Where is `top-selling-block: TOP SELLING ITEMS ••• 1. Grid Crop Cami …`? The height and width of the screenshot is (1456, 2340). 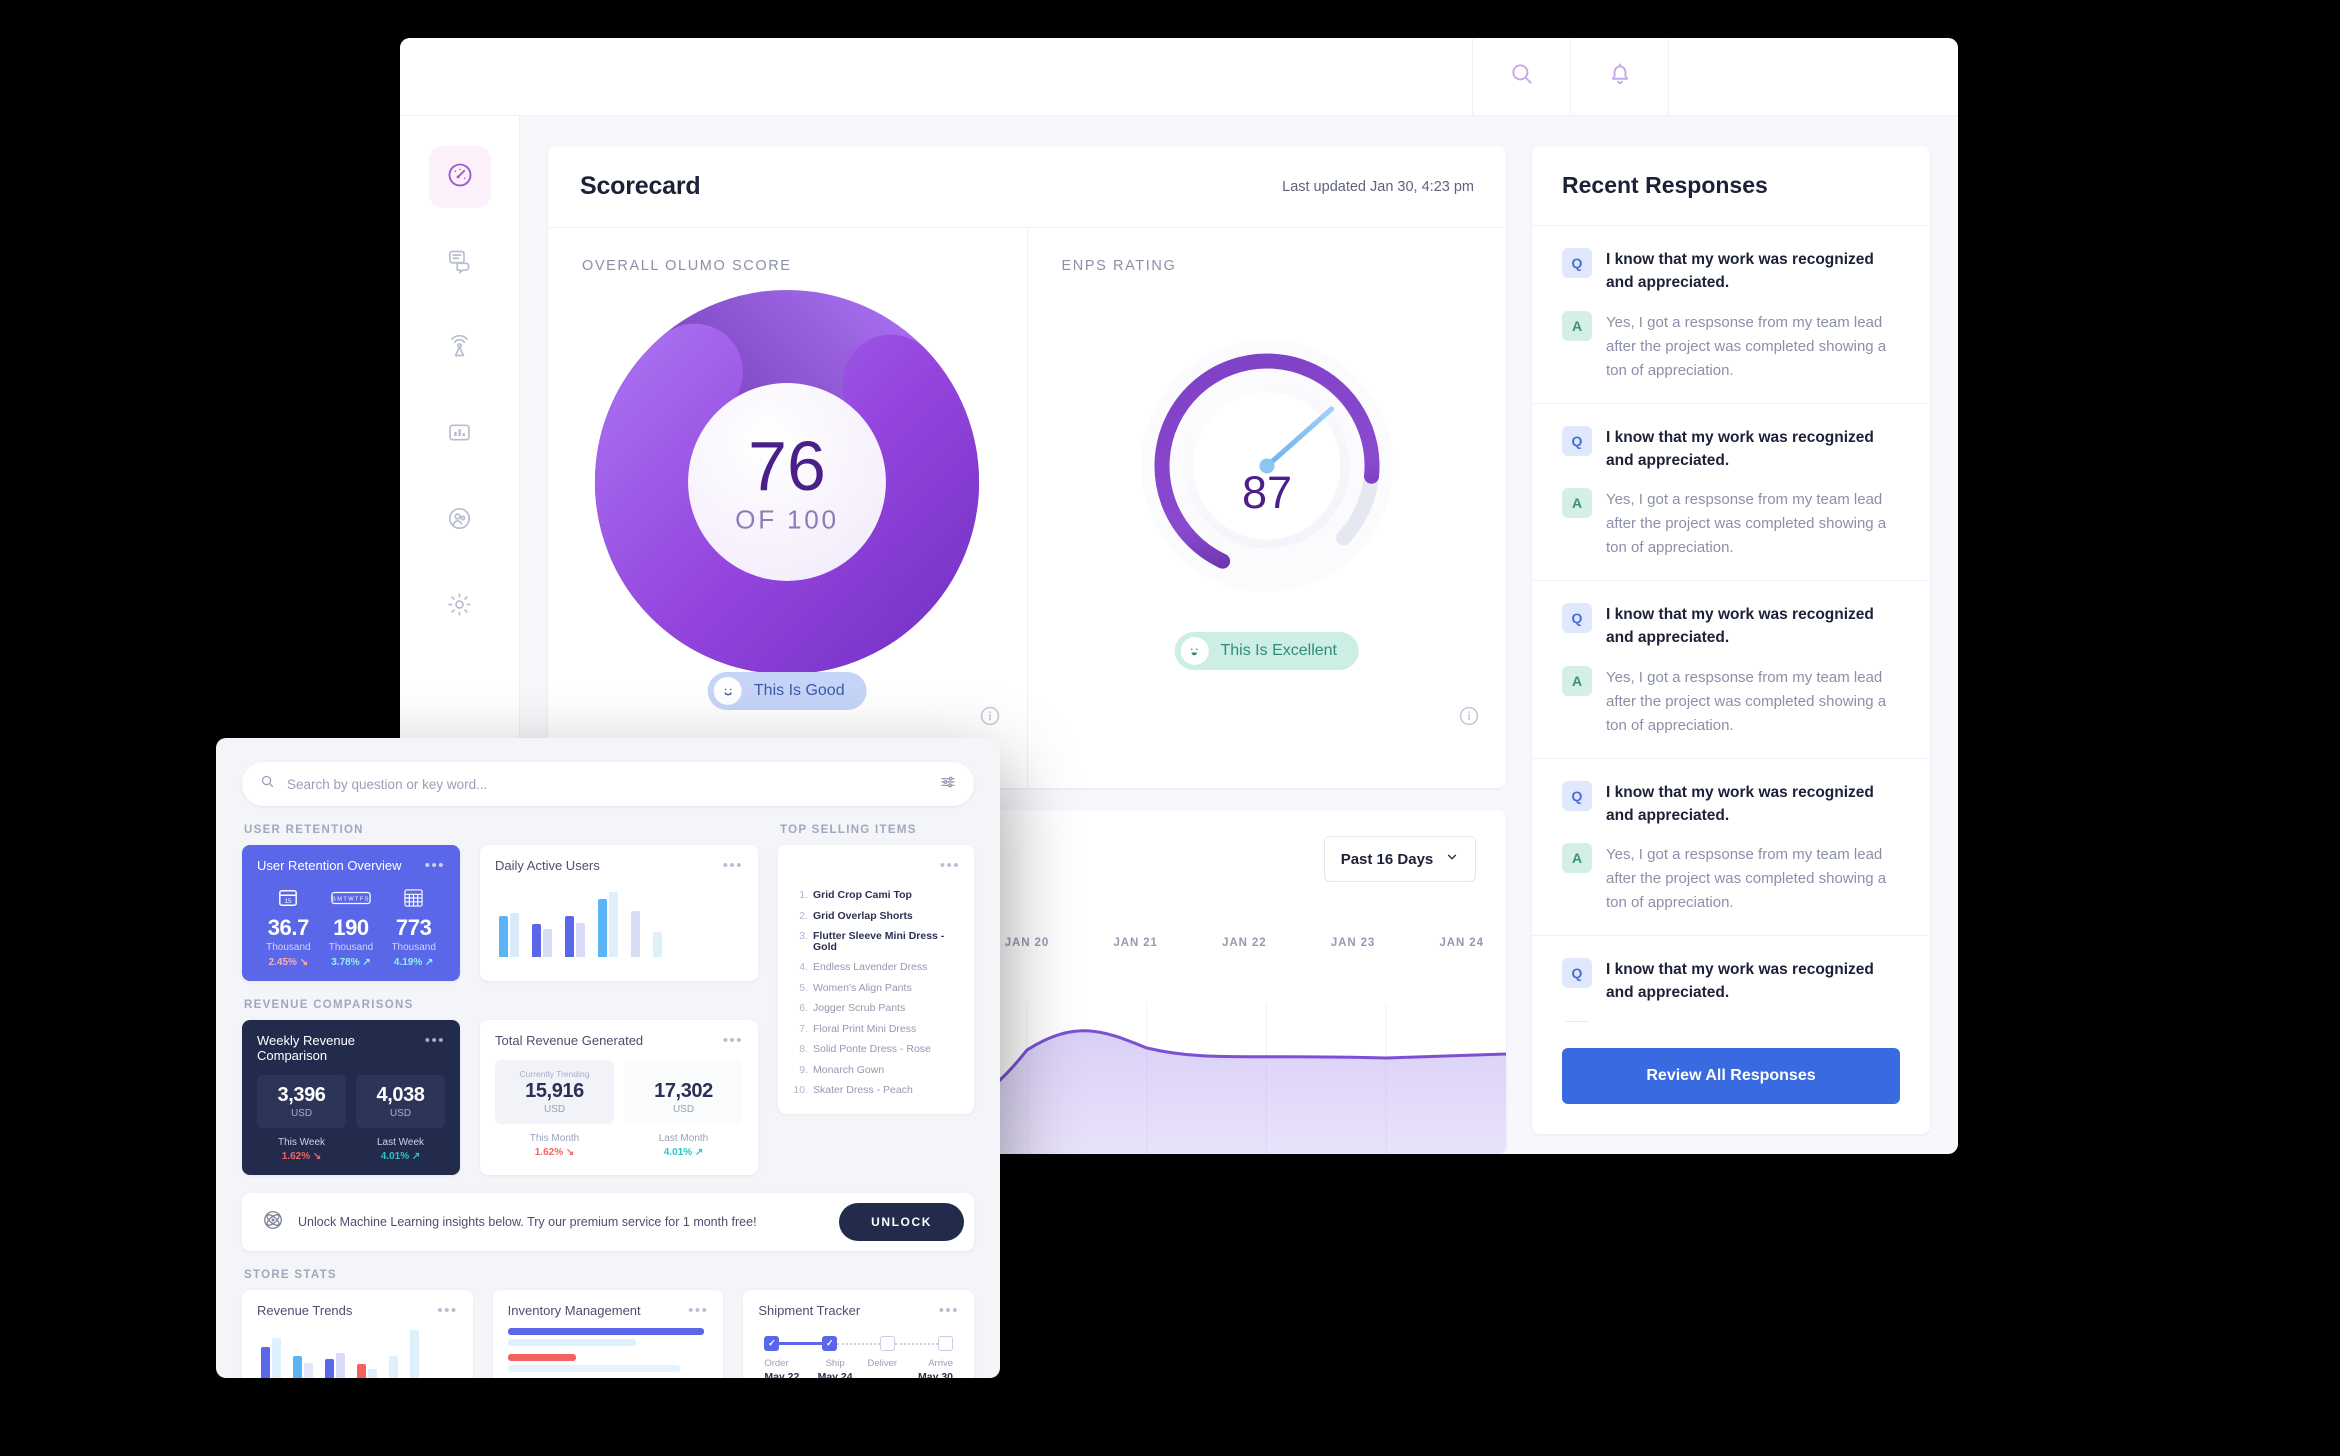 top-selling-block: TOP SELLING ITEMS ••• 1. Grid Crop Cami … is located at coordinates (876, 990).